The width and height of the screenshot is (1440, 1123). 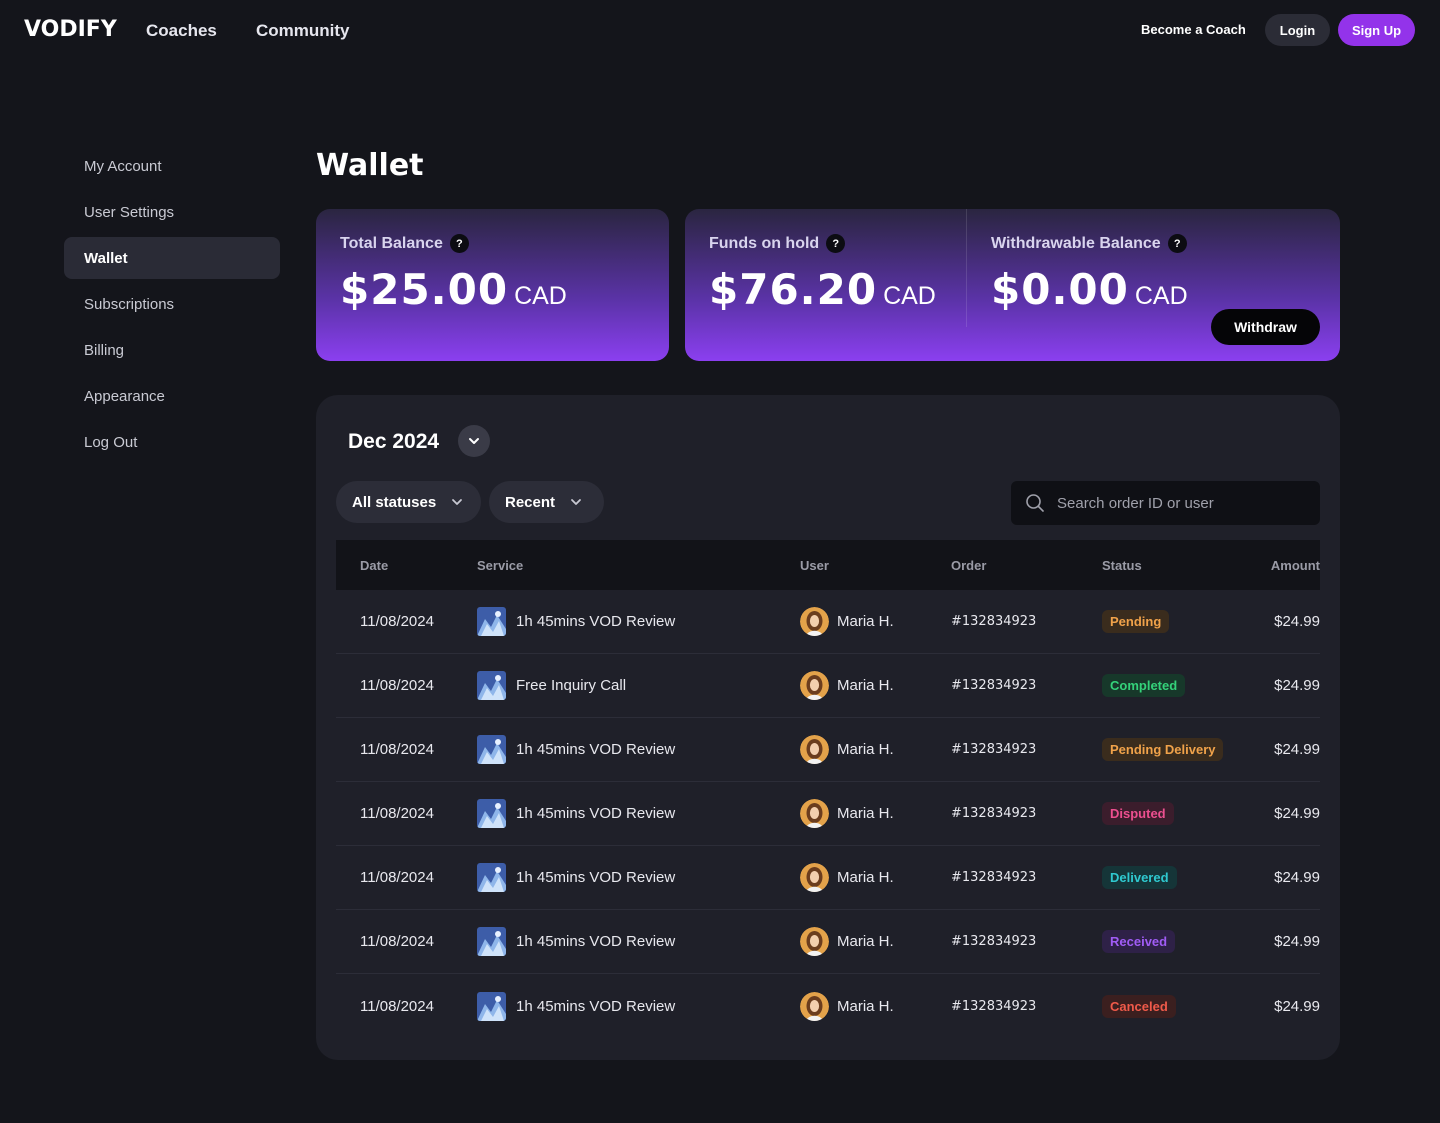 I want to click on column-header-service: Service, so click(x=638, y=565).